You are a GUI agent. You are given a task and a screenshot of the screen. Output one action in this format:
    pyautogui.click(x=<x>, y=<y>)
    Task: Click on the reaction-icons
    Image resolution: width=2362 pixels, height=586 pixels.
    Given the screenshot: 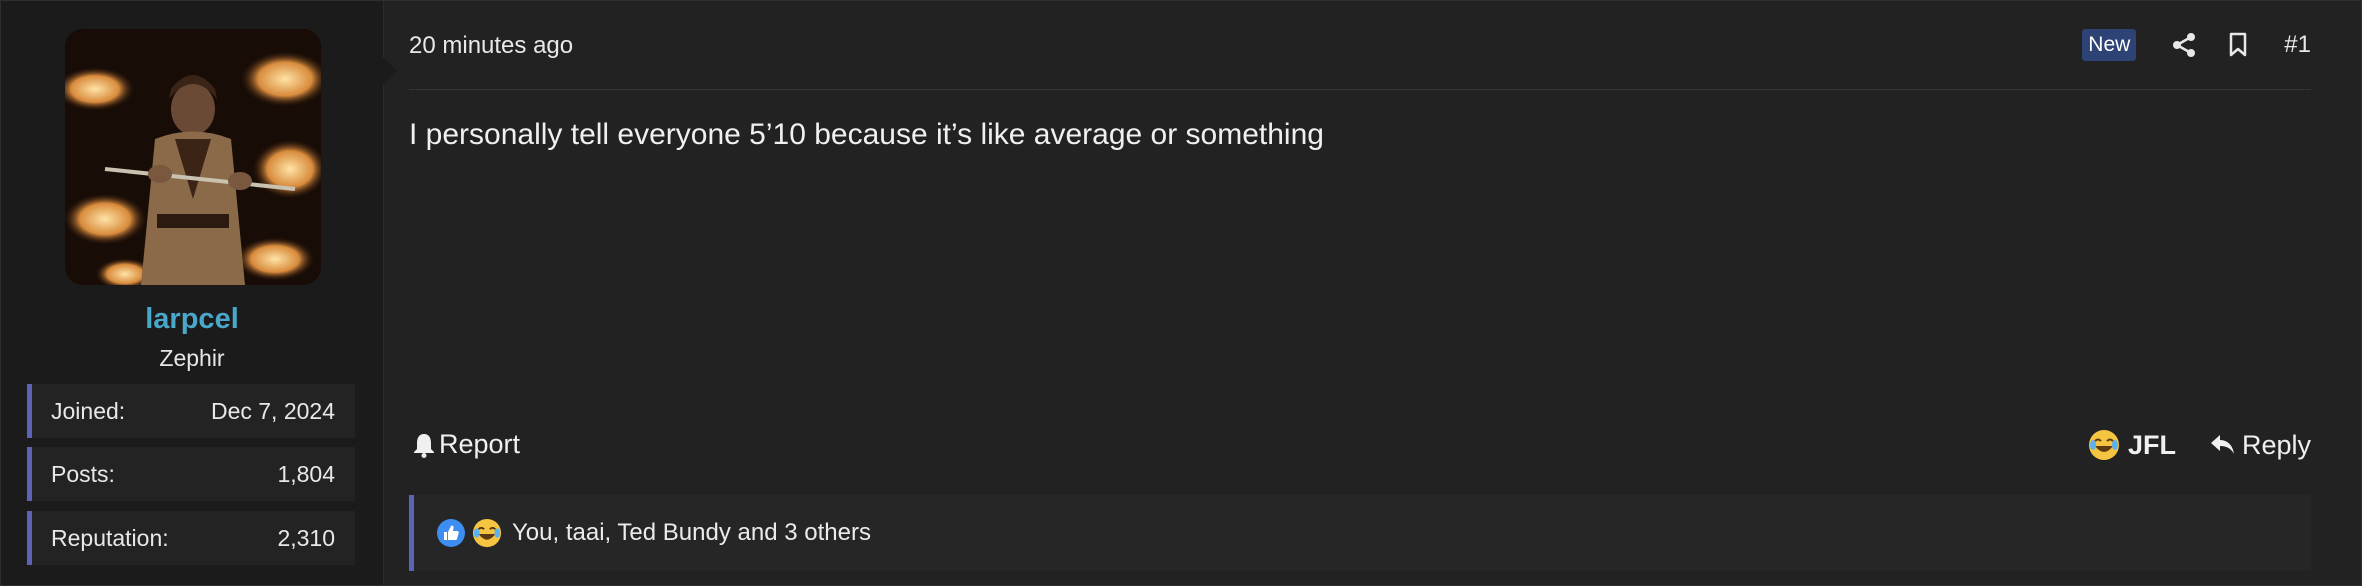 What is the action you would take?
    pyautogui.click(x=469, y=533)
    